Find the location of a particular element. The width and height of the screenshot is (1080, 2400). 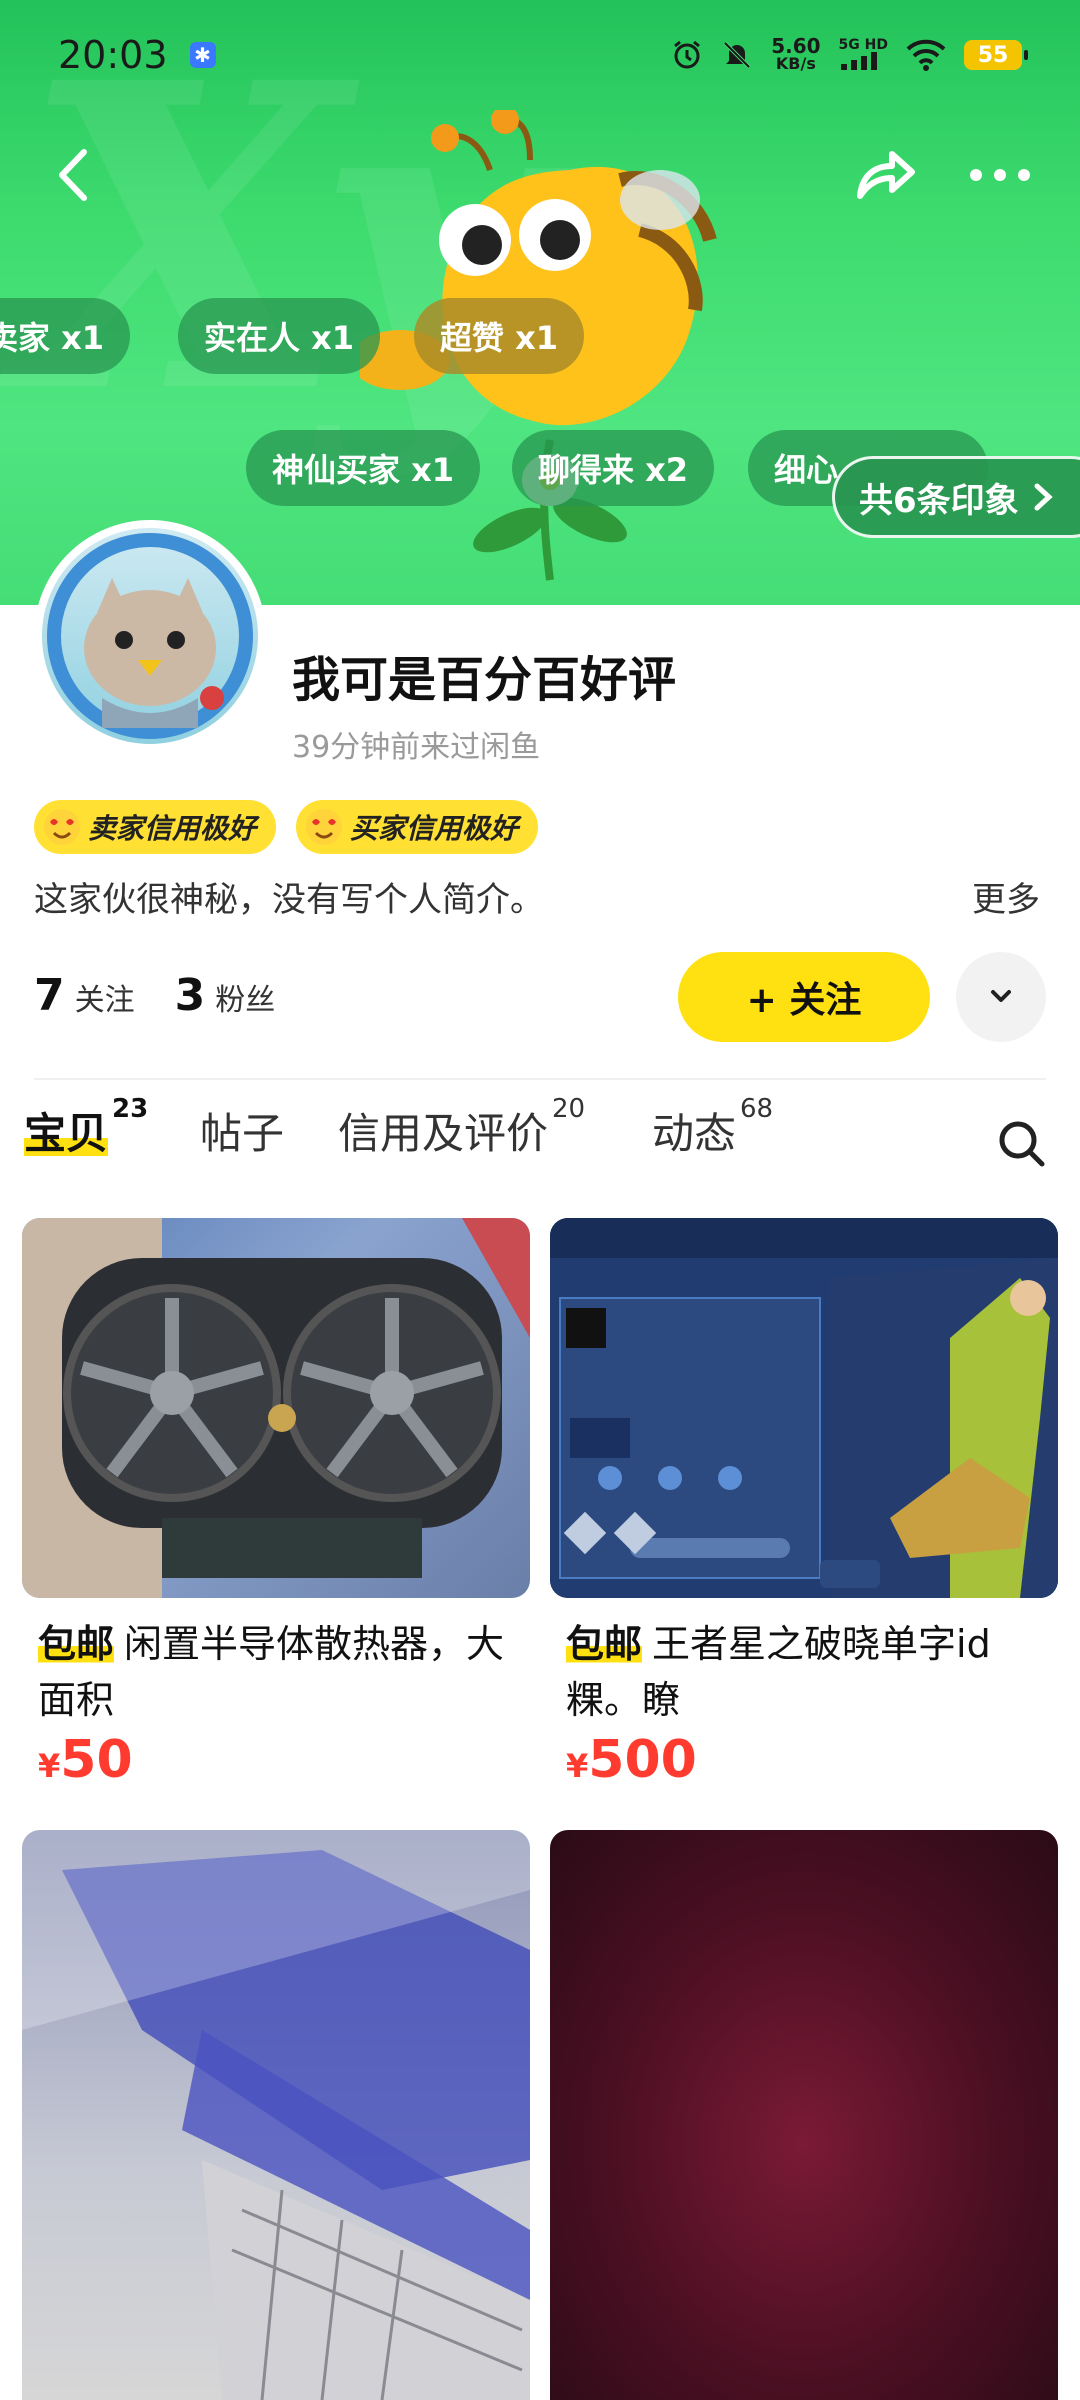

signal-bars-icon is located at coordinates (858, 60).